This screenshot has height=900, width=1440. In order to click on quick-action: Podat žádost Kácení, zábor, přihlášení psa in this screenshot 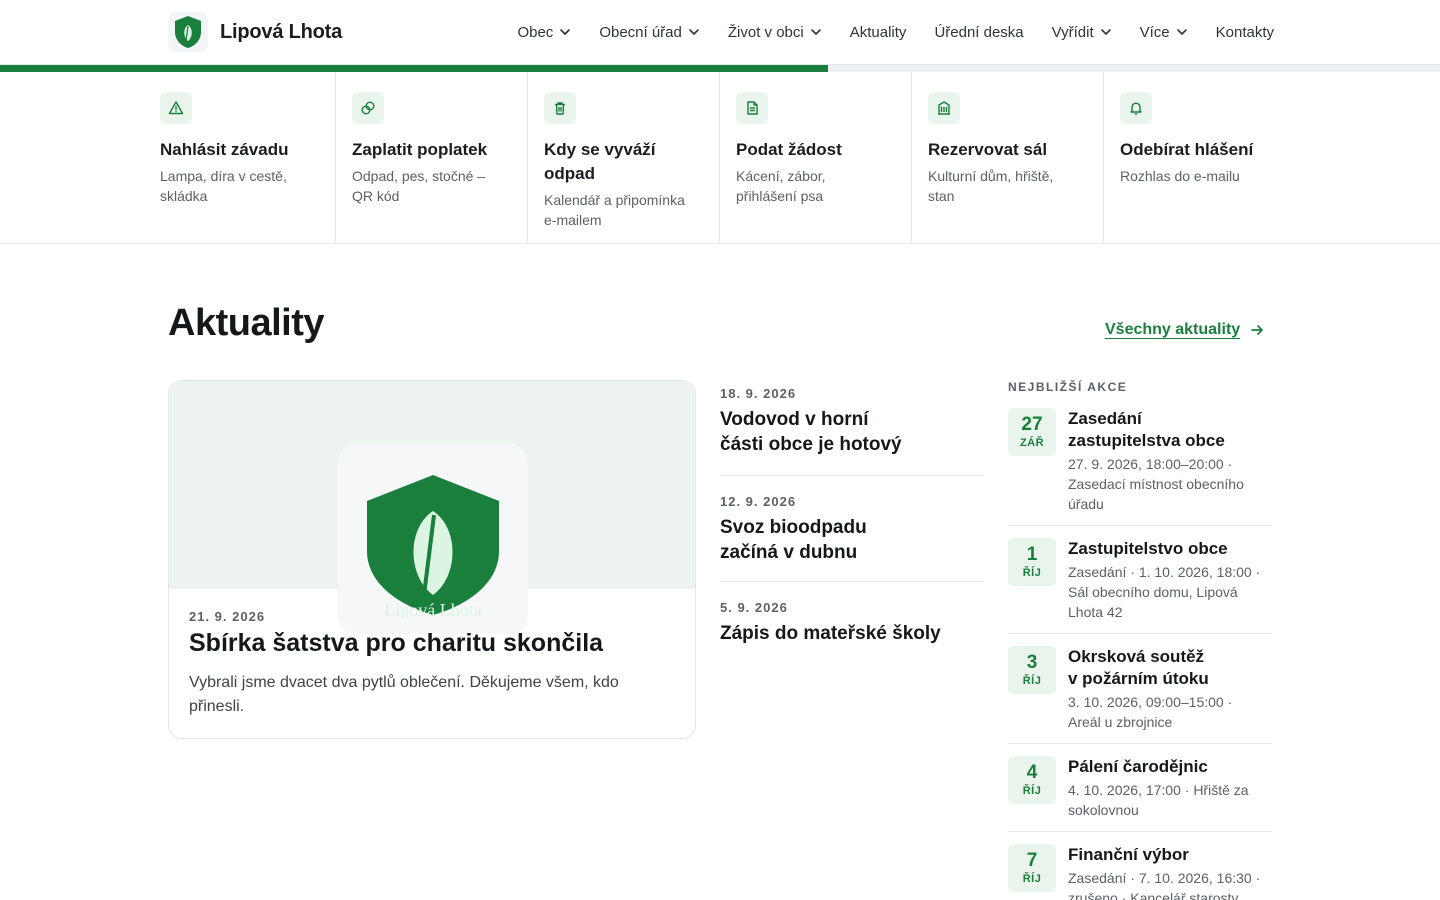, I will do `click(824, 157)`.